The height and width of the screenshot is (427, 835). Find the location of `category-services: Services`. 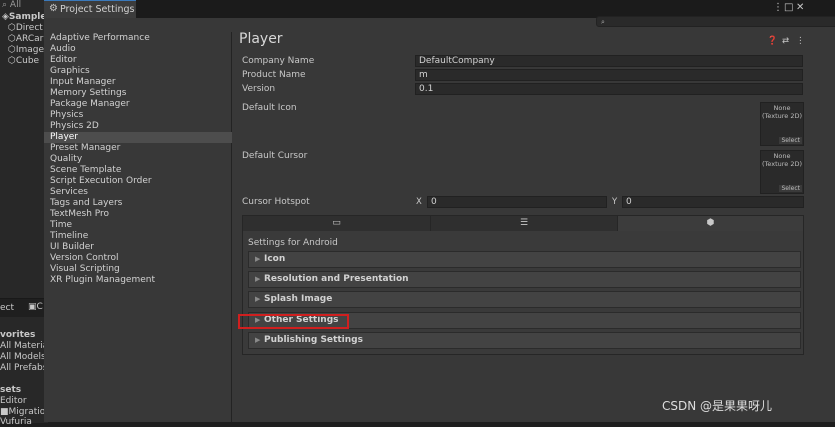

category-services: Services is located at coordinates (140, 192).